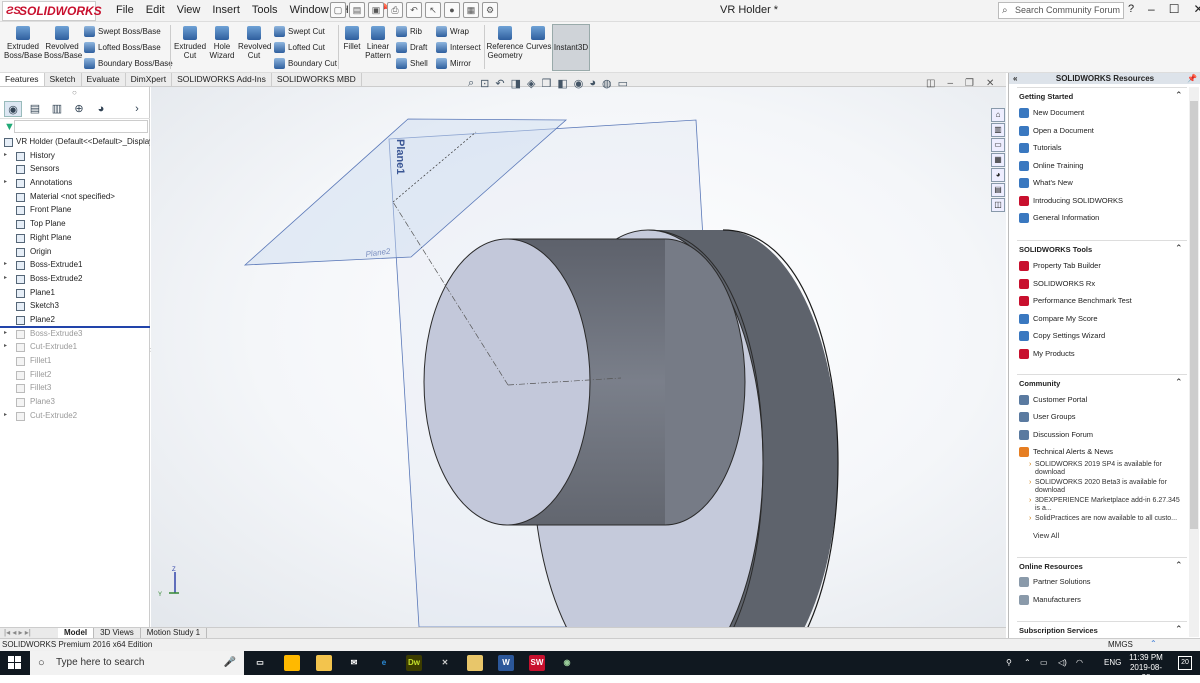  I want to click on xbox-icon: ✕, so click(445, 663).